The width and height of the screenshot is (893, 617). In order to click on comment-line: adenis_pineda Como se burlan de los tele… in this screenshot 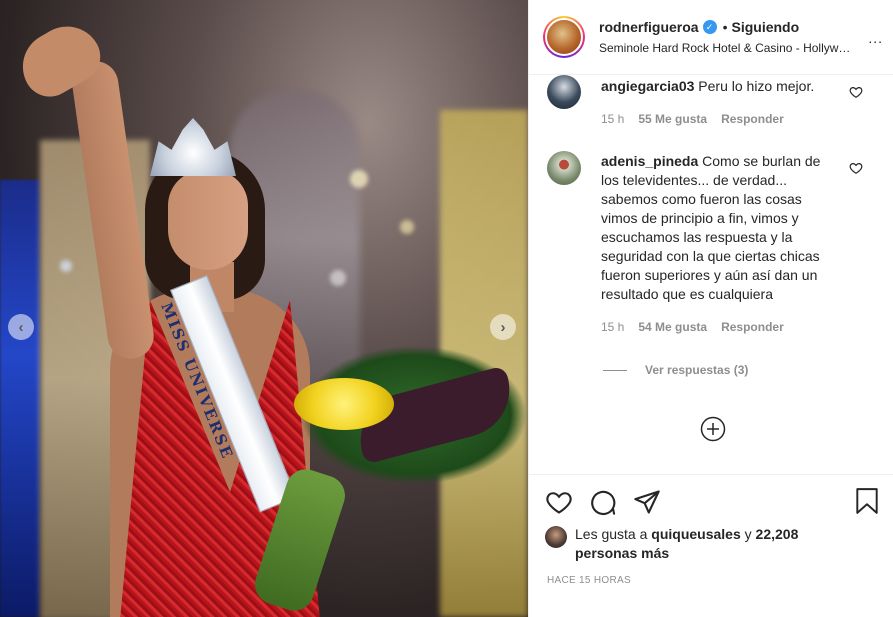, I will do `click(716, 227)`.